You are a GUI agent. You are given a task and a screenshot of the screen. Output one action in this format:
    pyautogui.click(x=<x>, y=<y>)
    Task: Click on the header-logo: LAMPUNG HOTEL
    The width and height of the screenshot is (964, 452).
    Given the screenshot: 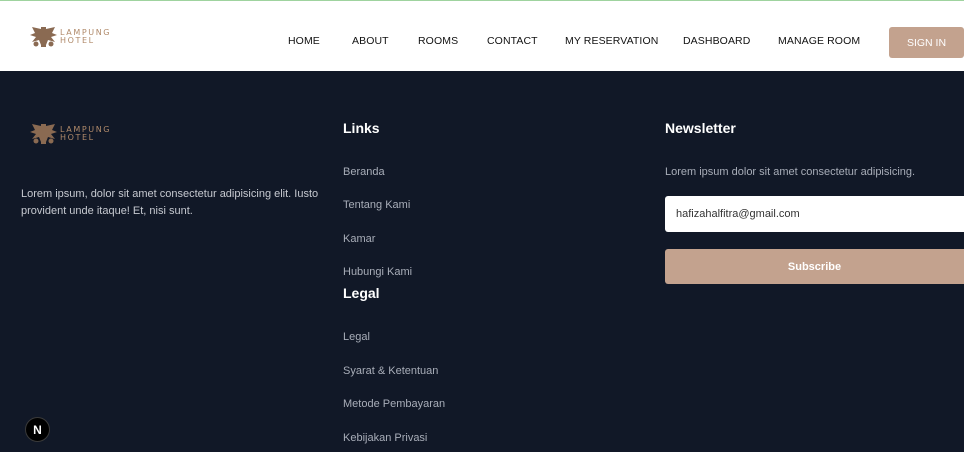 What is the action you would take?
    pyautogui.click(x=70, y=37)
    